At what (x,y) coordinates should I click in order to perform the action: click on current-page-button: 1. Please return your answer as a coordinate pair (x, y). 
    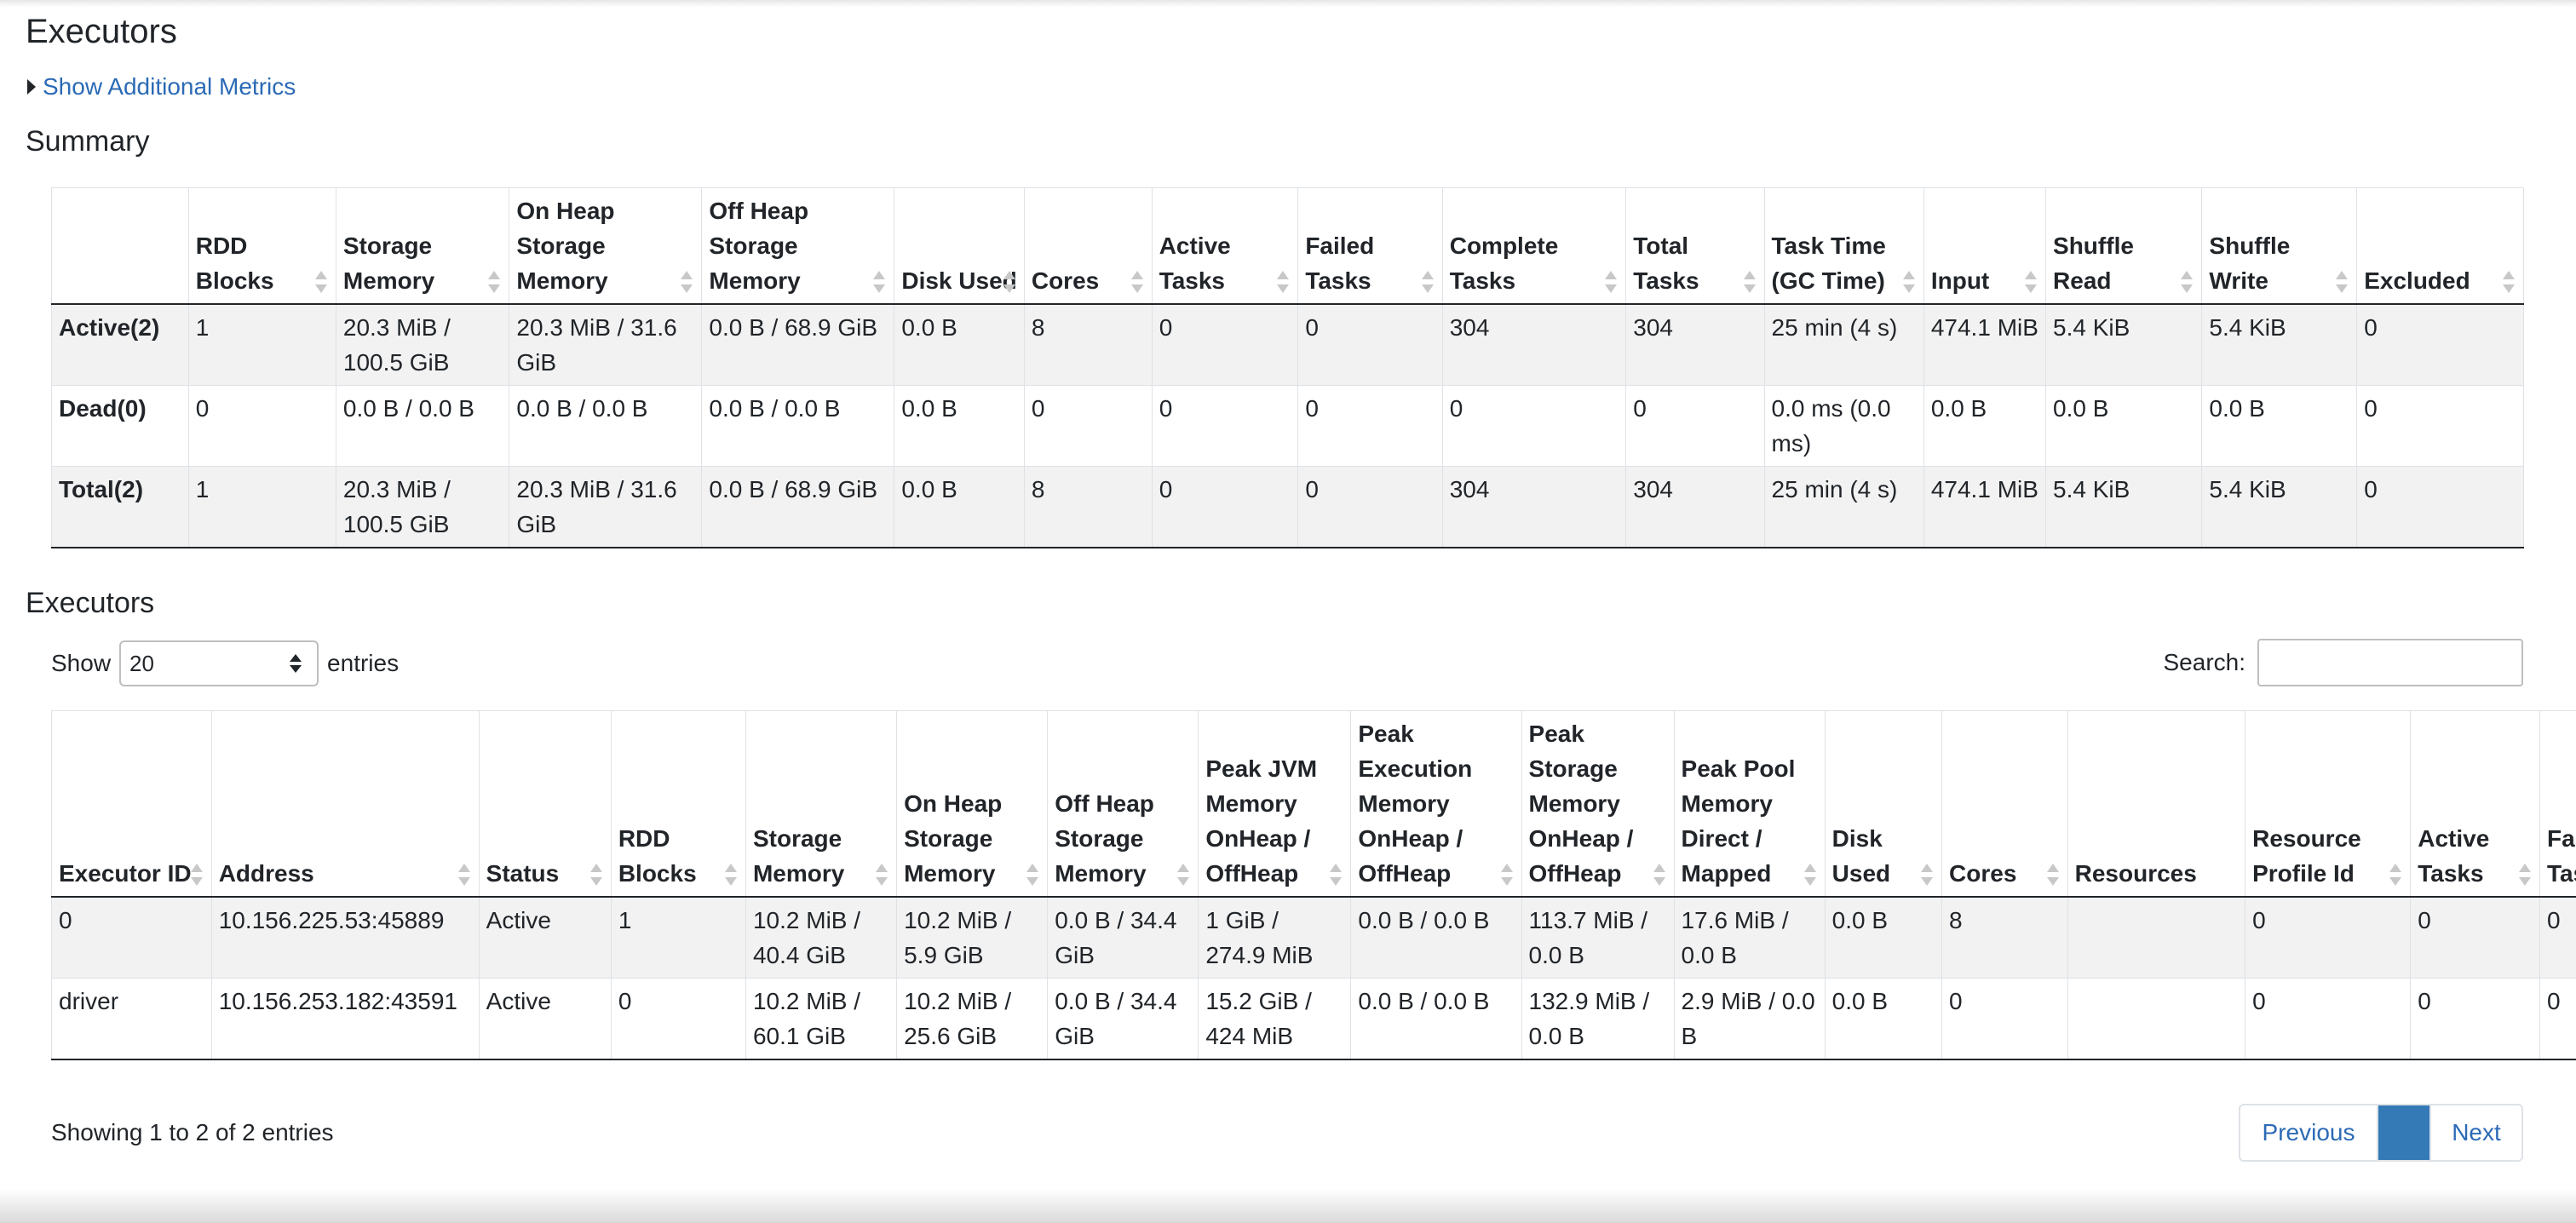
    Looking at the image, I should click on (2404, 1133).